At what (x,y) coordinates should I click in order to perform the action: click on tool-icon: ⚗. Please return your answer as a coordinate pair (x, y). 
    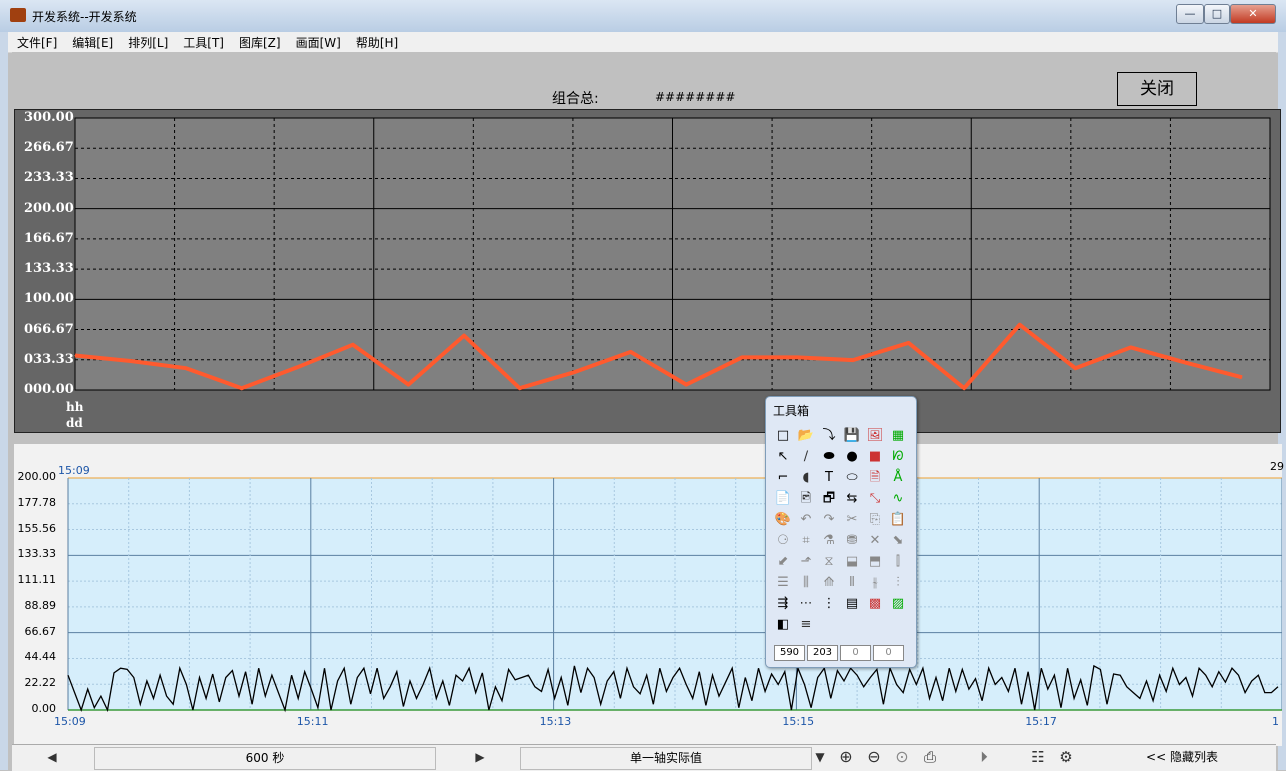
    Looking at the image, I should click on (829, 541).